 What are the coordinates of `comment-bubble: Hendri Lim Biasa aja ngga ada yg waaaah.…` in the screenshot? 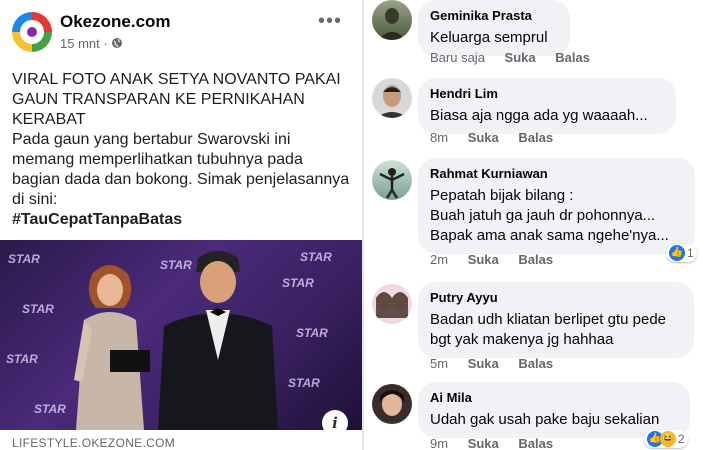 It's located at (547, 106).